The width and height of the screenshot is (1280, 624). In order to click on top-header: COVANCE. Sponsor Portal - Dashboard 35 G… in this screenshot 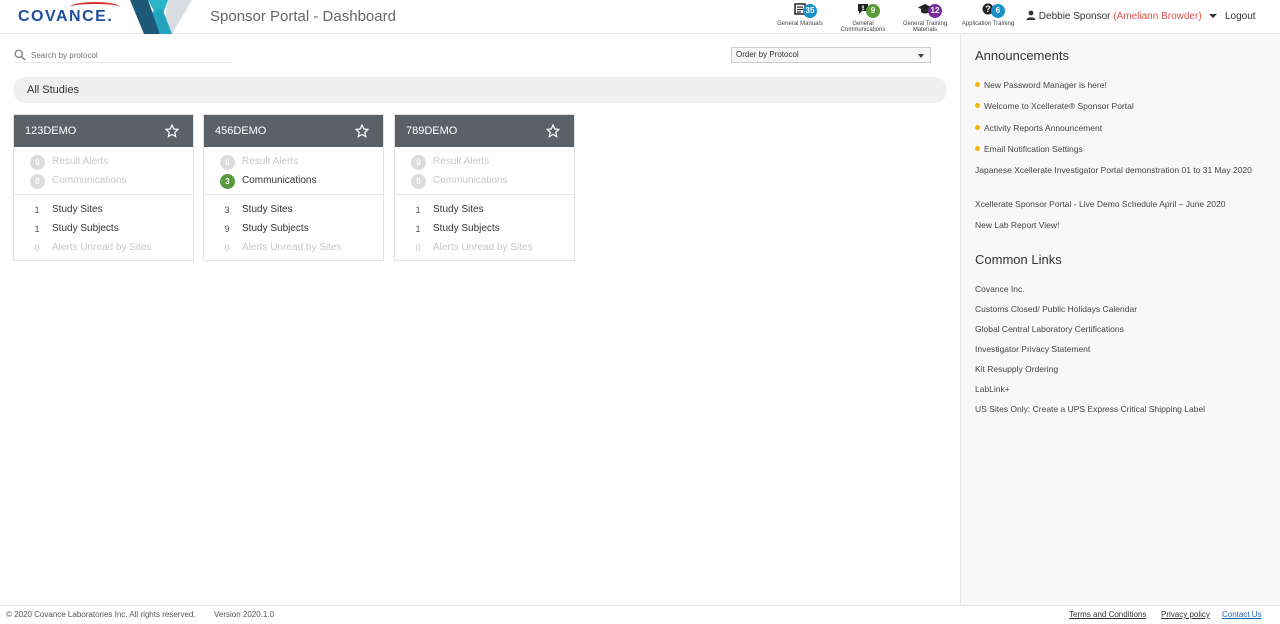, I will do `click(640, 17)`.